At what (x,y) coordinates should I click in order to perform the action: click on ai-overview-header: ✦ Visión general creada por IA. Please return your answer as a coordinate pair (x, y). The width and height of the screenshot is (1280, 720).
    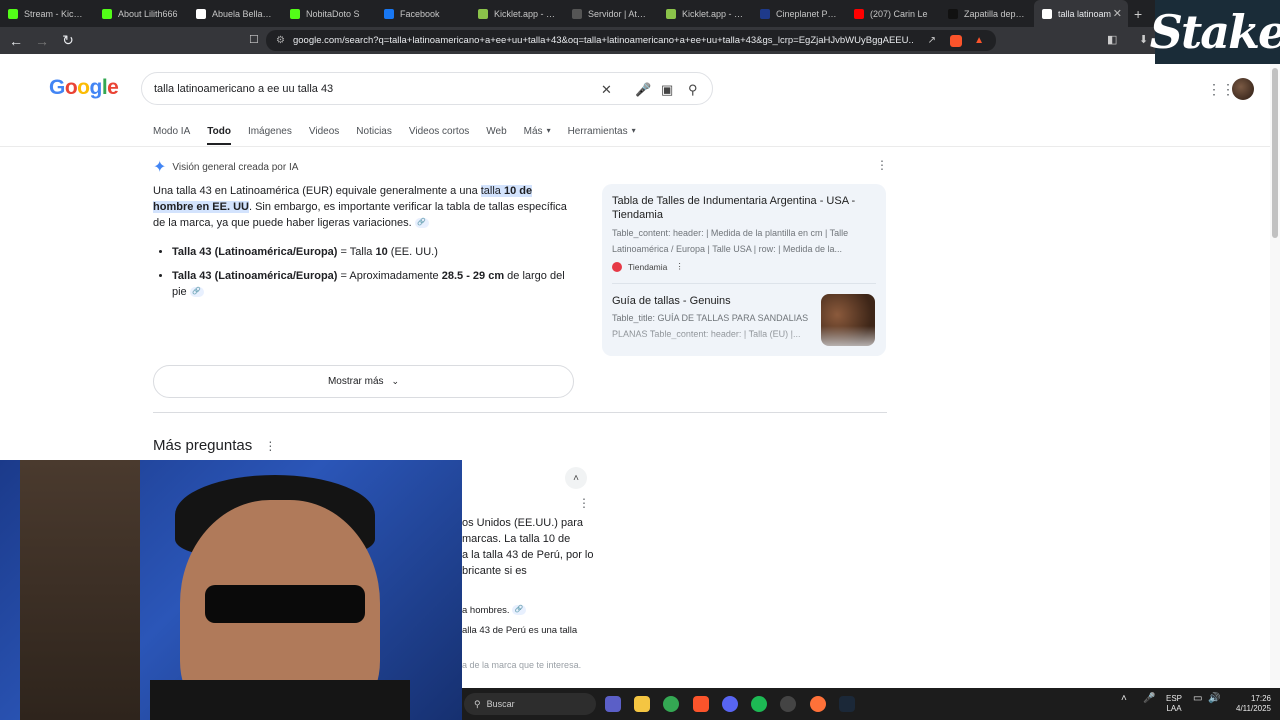
    Looking at the image, I should click on (225, 167).